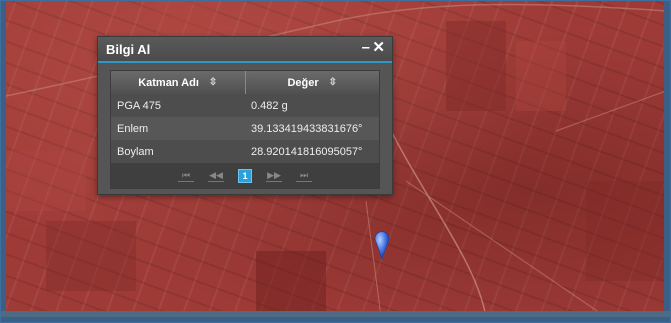  Describe the element at coordinates (139, 105) in the screenshot. I see `cell-layer-name: PGA 475` at that location.